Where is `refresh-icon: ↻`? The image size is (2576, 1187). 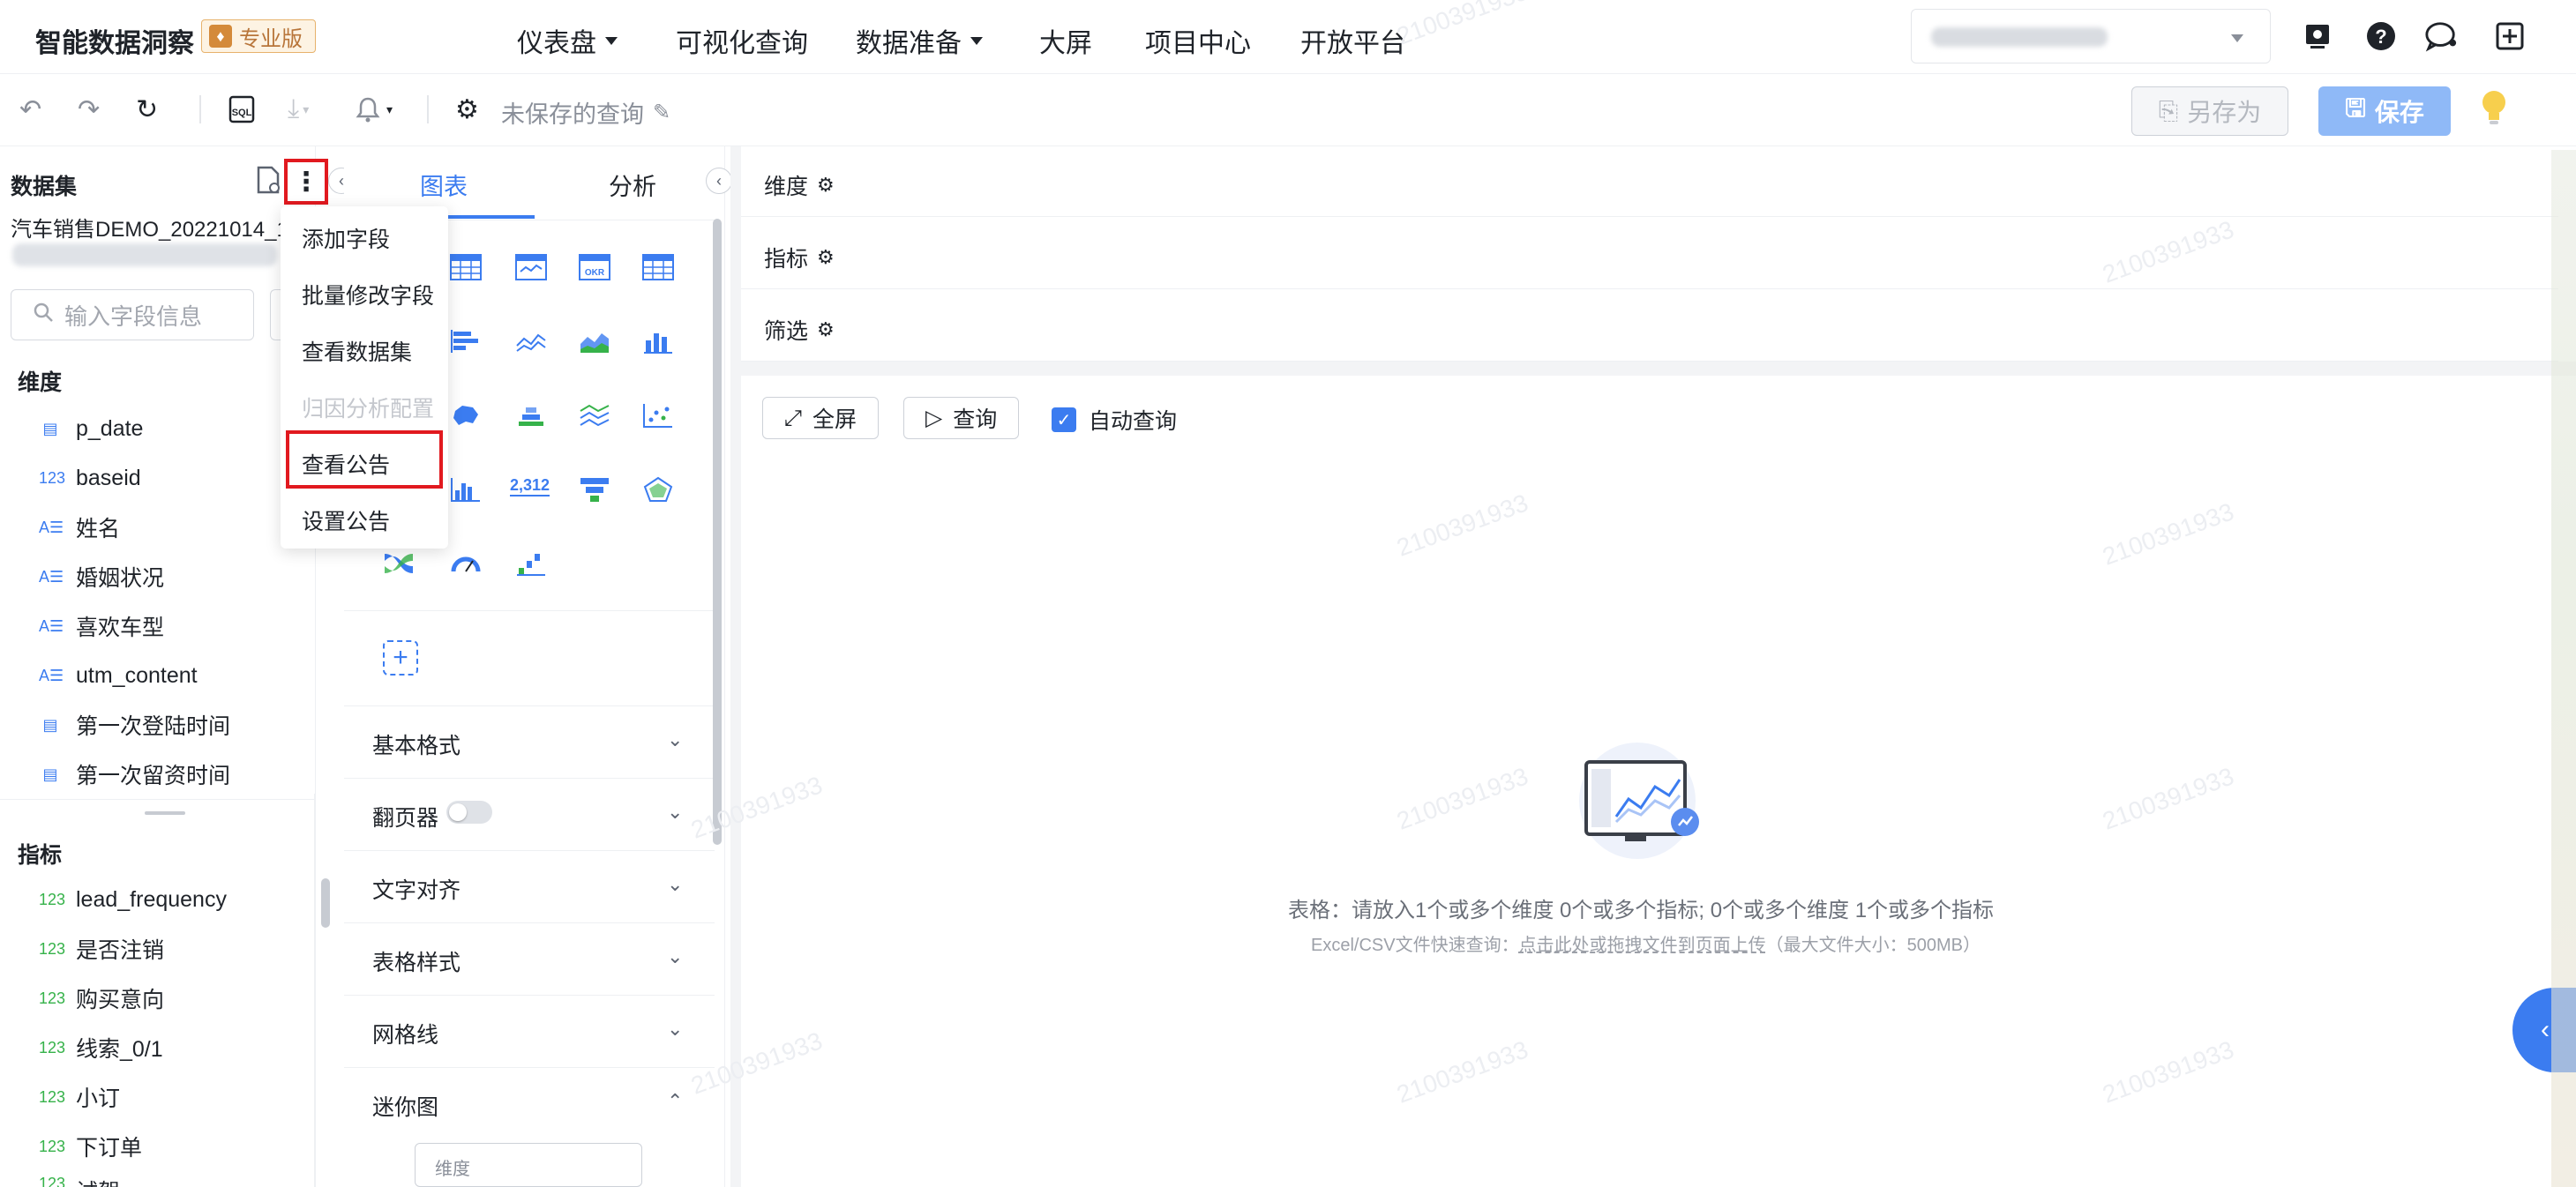 refresh-icon: ↻ is located at coordinates (147, 109).